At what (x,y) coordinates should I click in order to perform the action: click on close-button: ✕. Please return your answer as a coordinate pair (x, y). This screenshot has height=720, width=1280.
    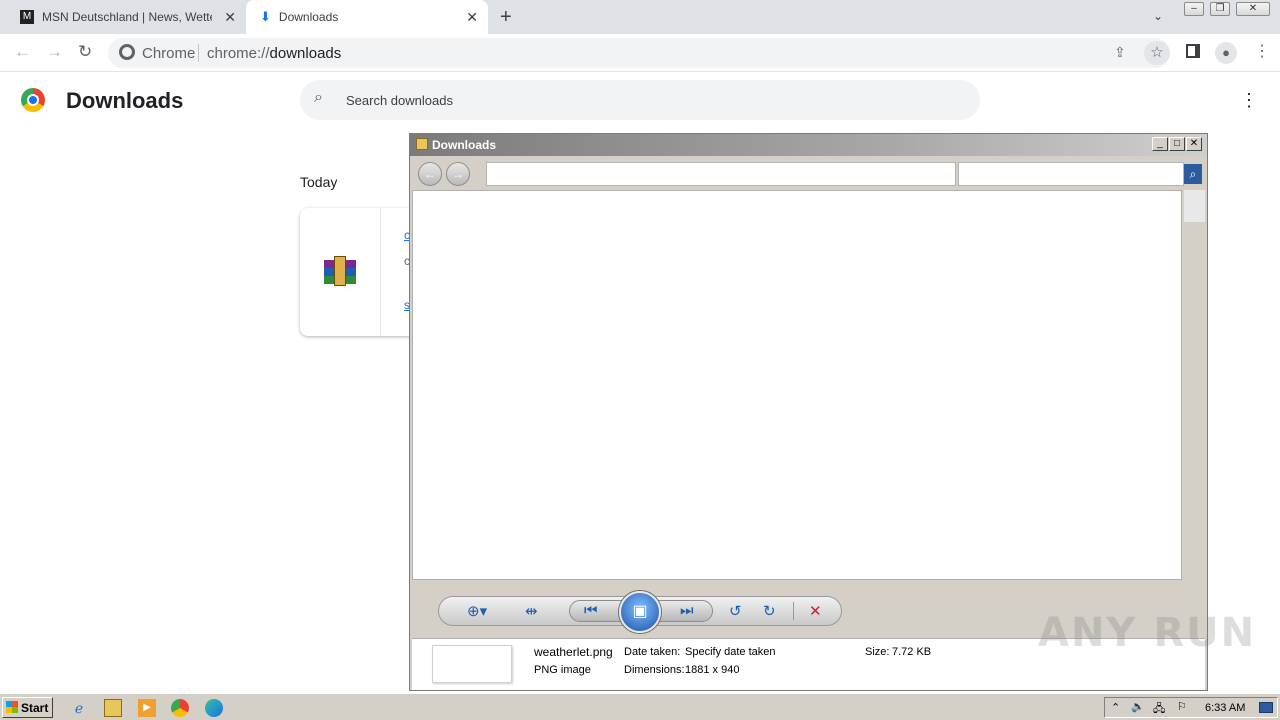
    Looking at the image, I should click on (1194, 144).